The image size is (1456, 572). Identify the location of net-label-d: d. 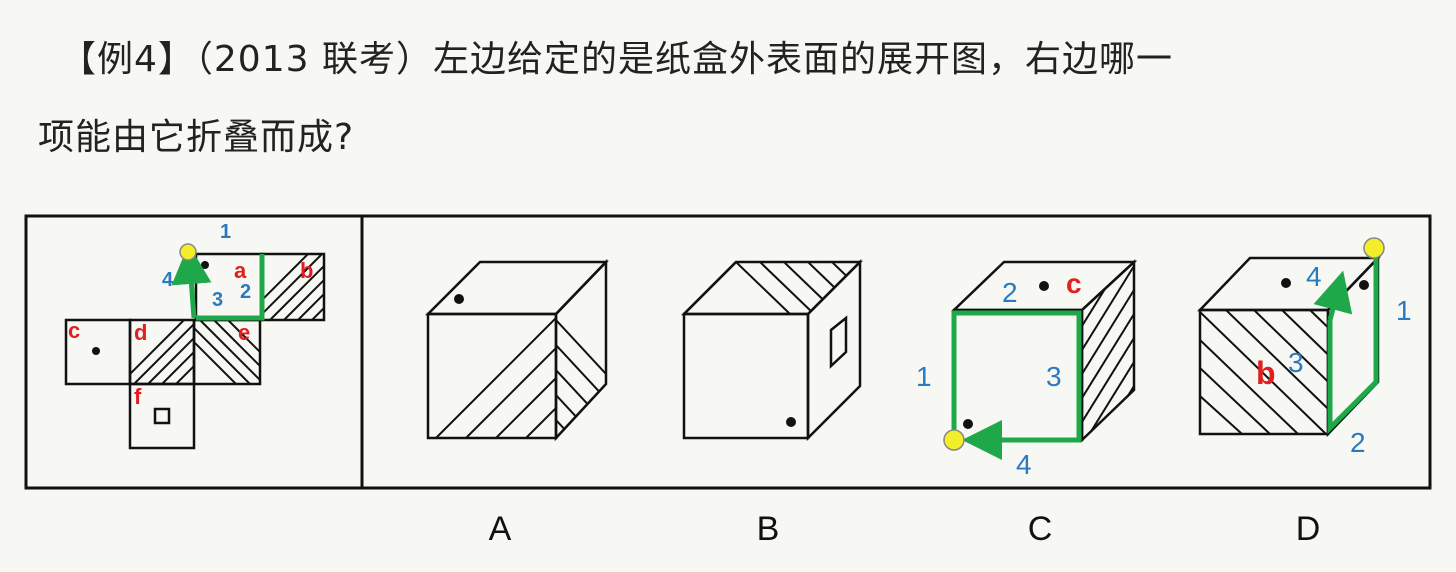
(140, 332).